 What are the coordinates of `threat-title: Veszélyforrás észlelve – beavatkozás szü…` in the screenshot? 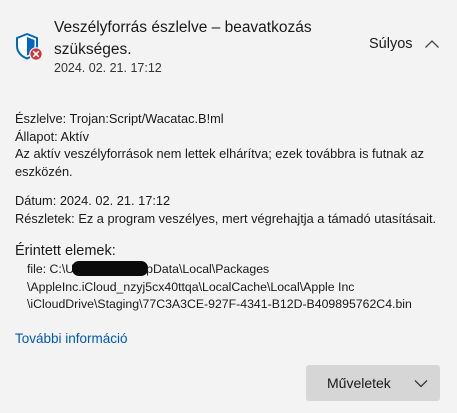 It's located at (183, 38).